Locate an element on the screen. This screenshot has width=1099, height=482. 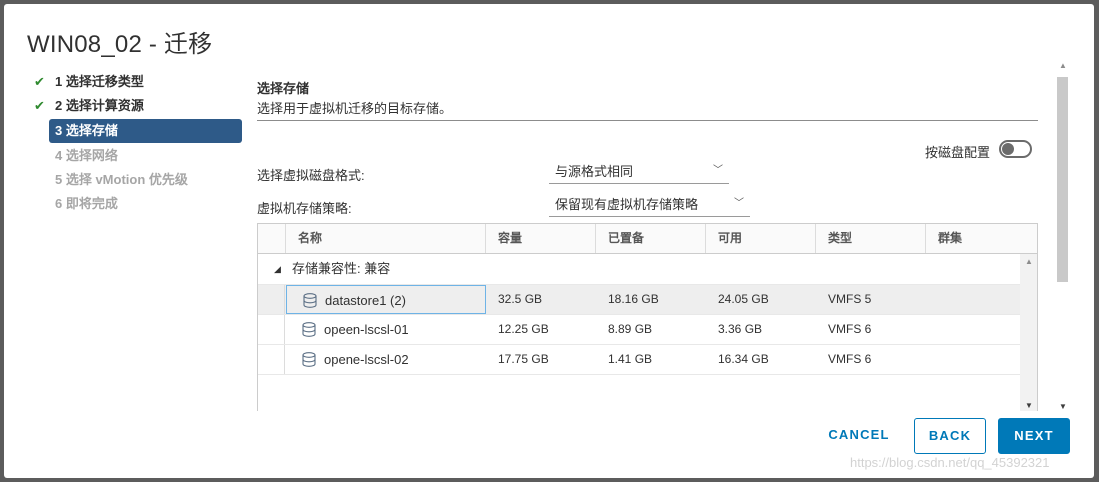
free-cell: 16.34 GB is located at coordinates (743, 359).